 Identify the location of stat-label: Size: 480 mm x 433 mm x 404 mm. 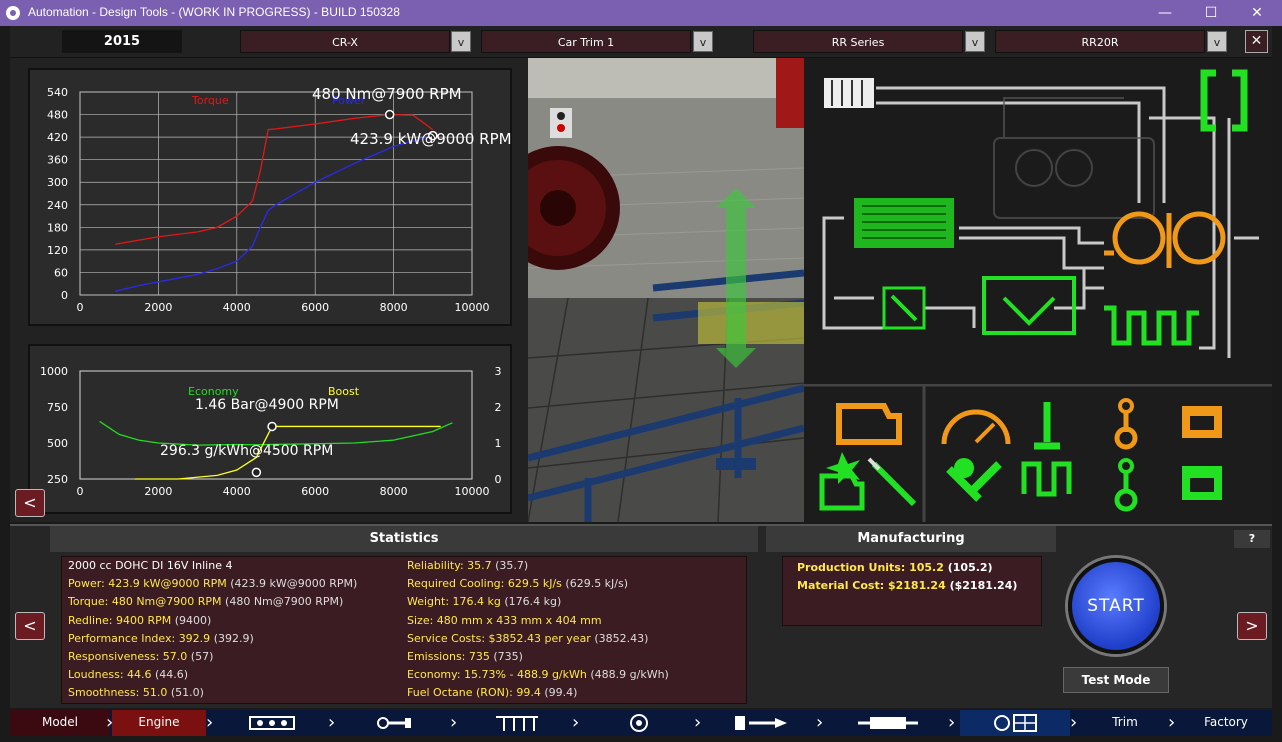
(504, 620).